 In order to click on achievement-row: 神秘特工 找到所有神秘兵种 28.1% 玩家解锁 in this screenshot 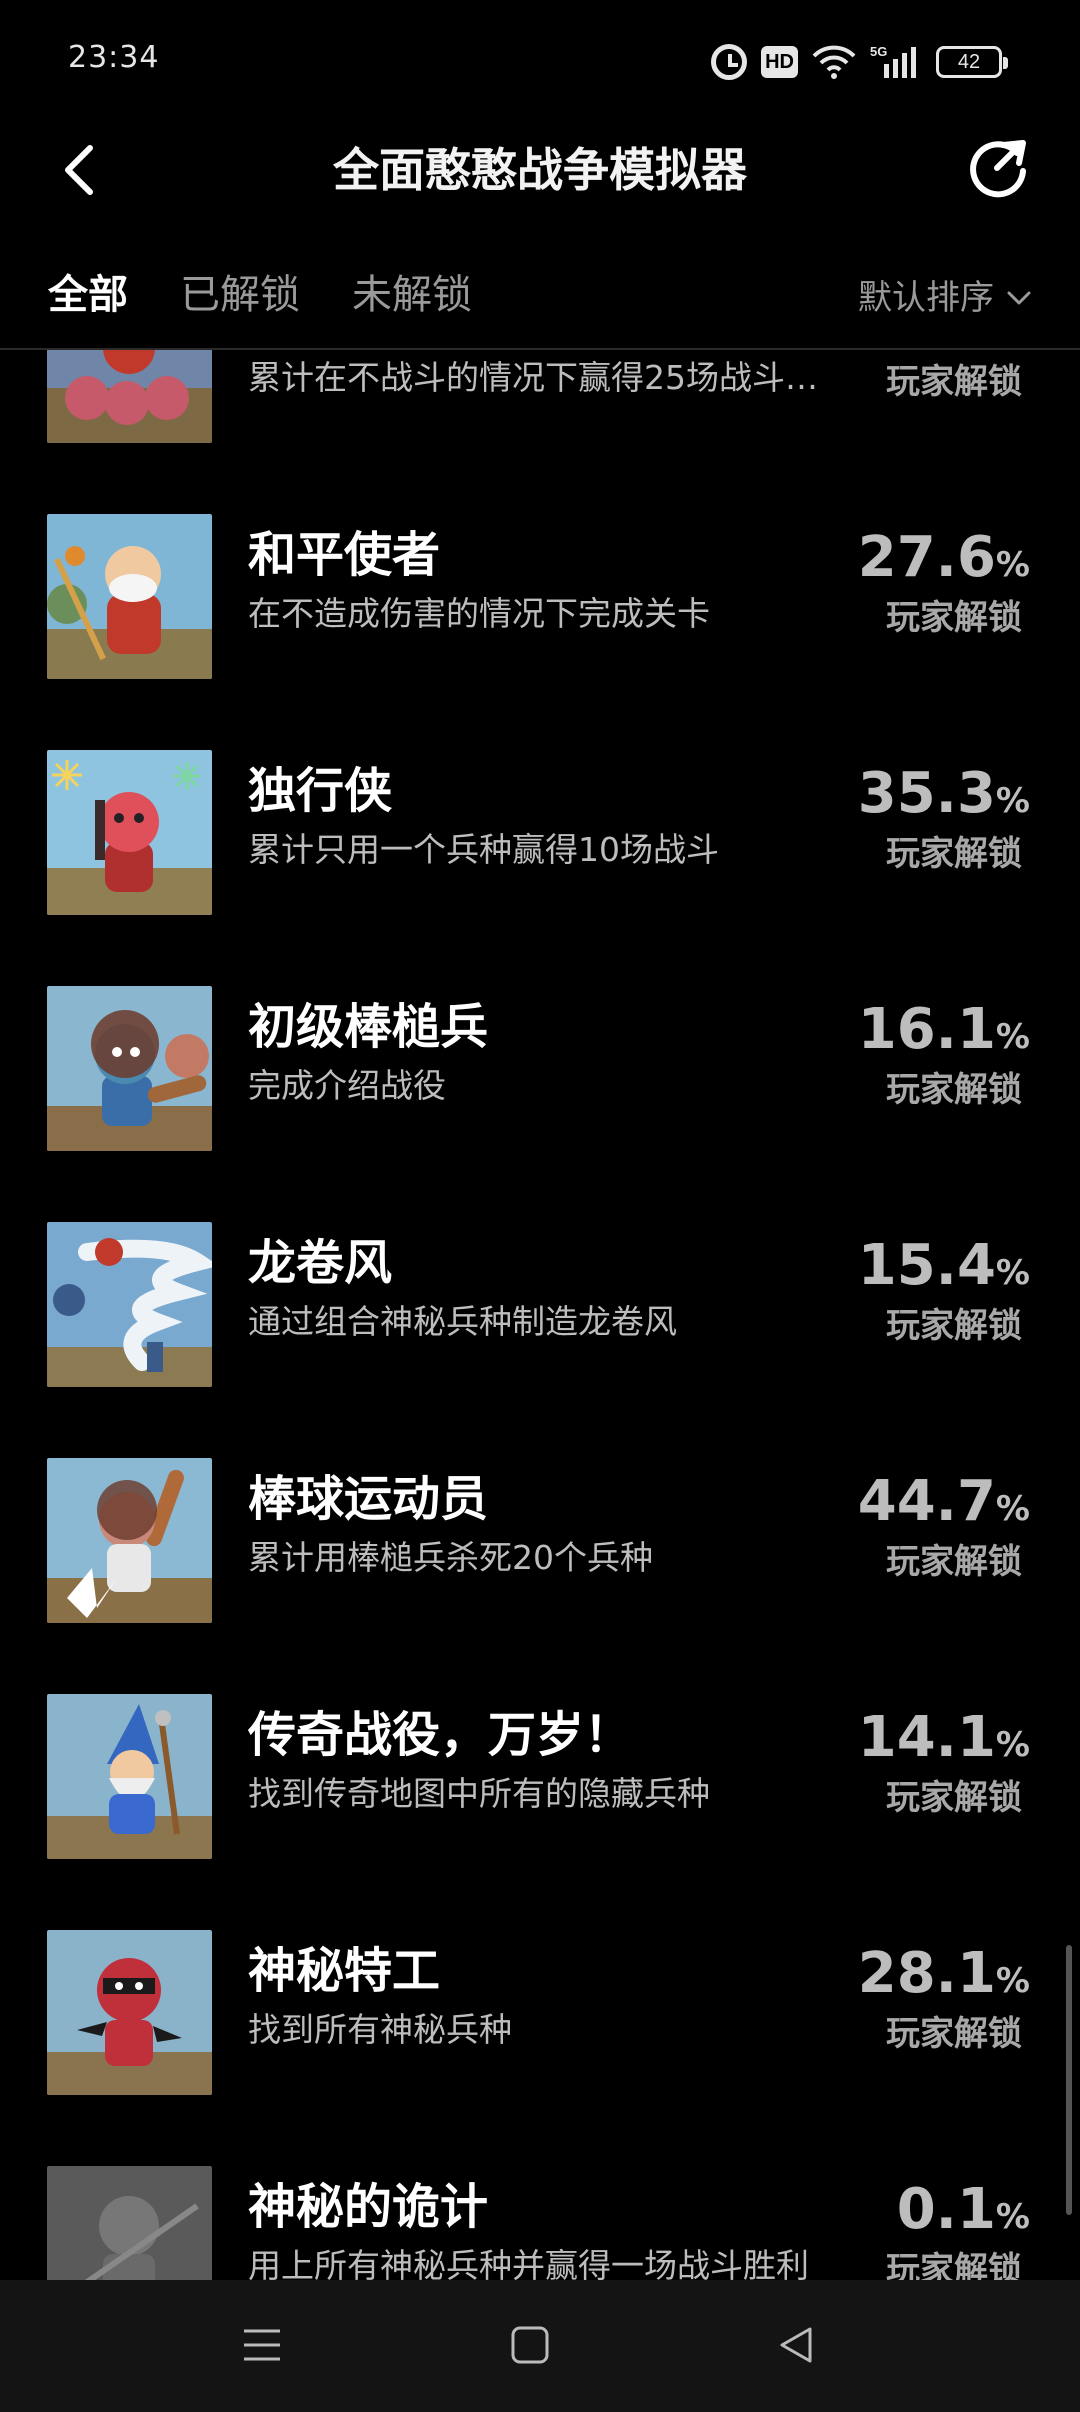, I will do `click(540, 2006)`.